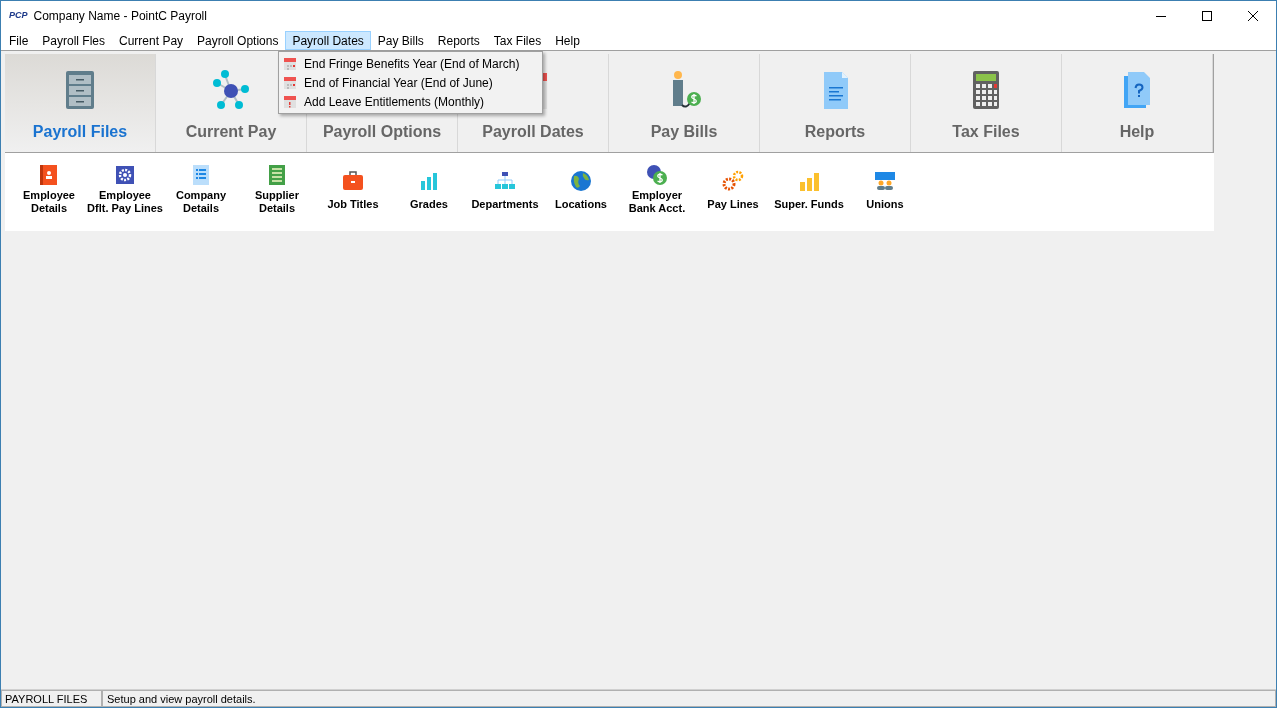 The image size is (1277, 708). I want to click on toolbar-button: Unions, so click(885, 192).